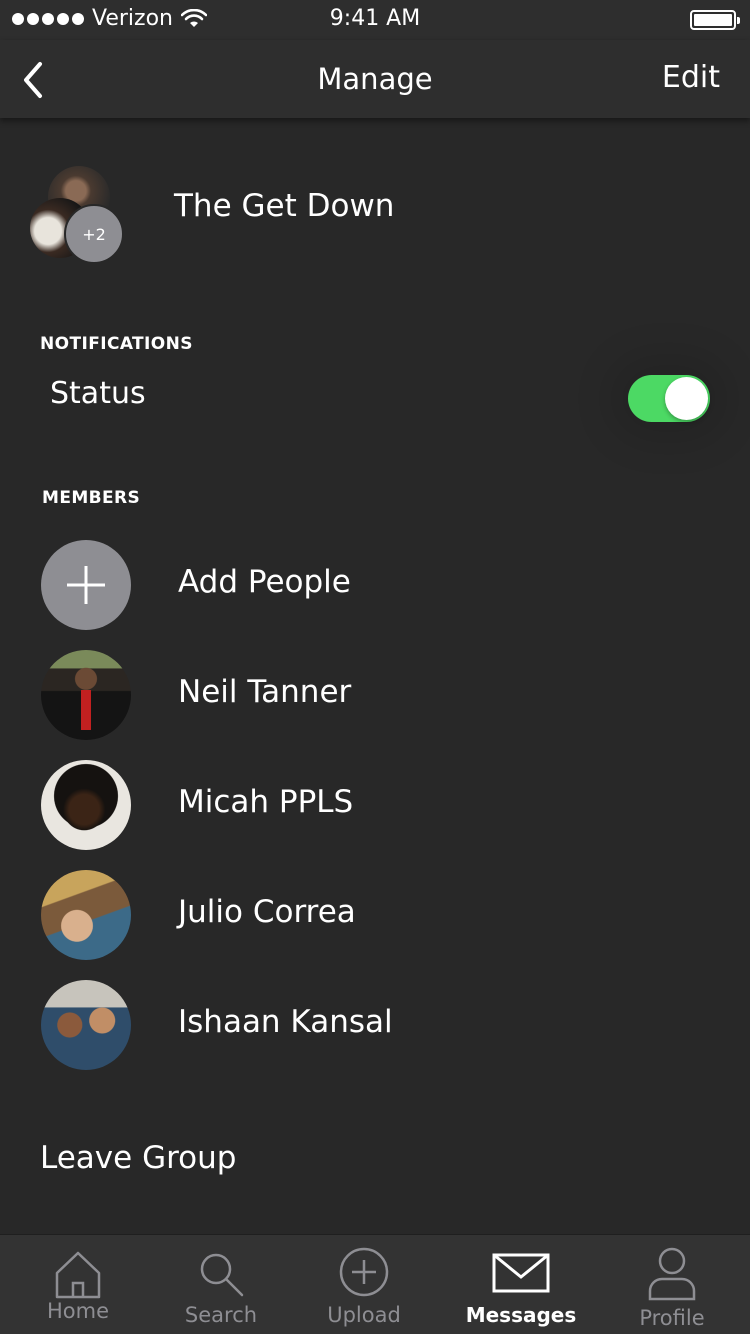  Describe the element at coordinates (265, 692) in the screenshot. I see `member-name: Neil Tanner` at that location.